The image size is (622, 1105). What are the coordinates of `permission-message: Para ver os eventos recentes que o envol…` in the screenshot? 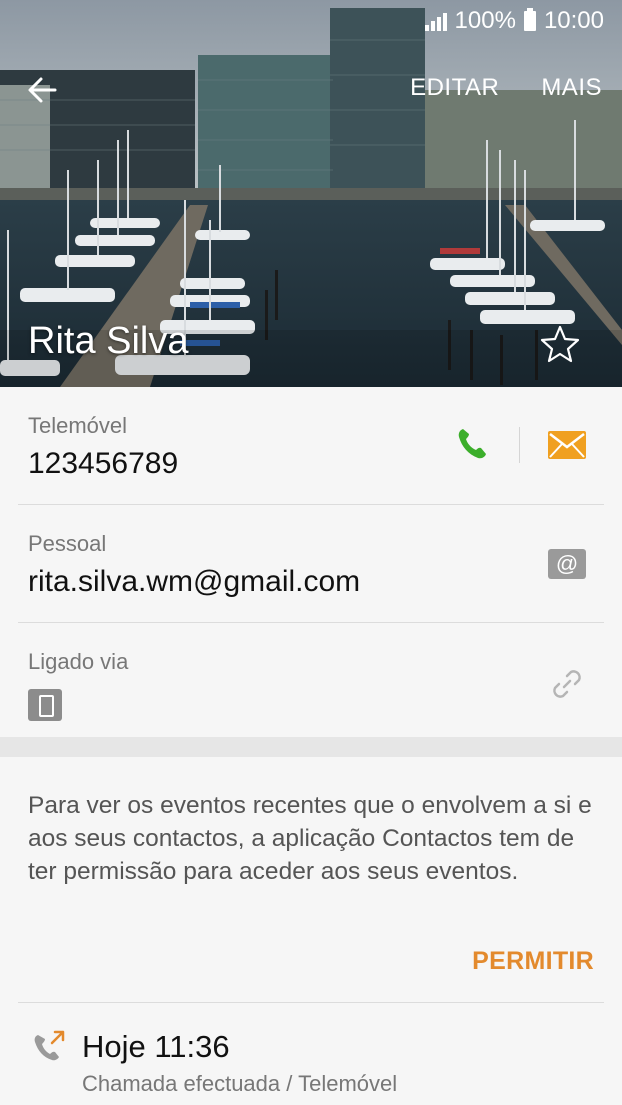 It's located at (310, 838).